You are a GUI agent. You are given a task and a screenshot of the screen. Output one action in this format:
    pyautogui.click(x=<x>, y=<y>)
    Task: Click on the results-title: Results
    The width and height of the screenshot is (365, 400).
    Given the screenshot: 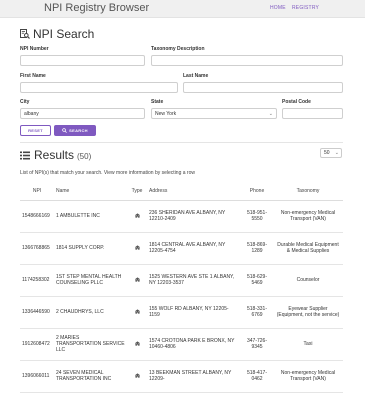 What is the action you would take?
    pyautogui.click(x=54, y=155)
    